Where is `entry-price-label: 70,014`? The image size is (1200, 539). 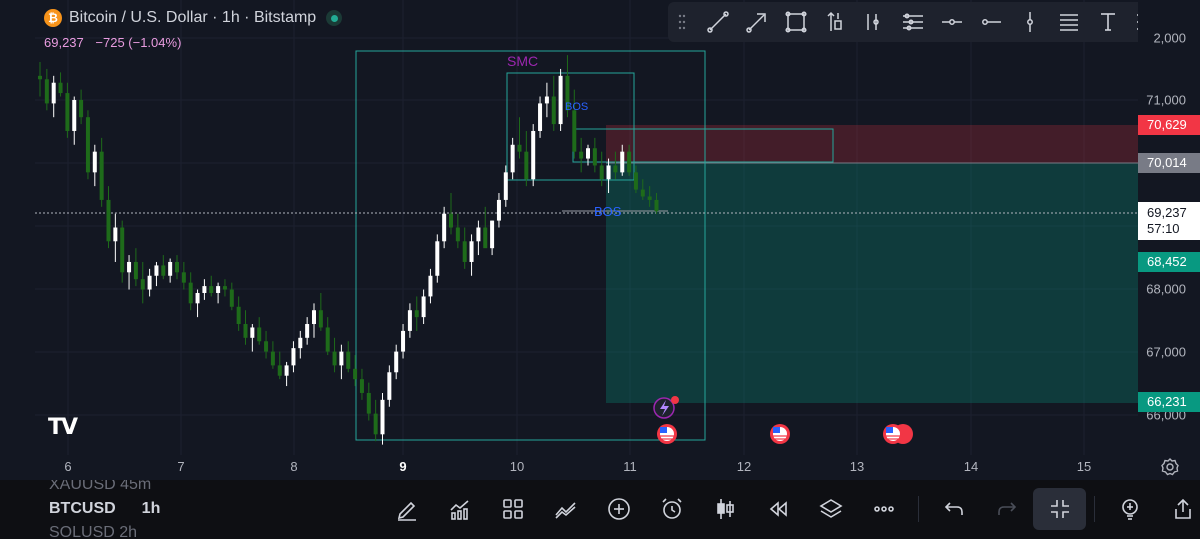 entry-price-label: 70,014 is located at coordinates (1169, 163).